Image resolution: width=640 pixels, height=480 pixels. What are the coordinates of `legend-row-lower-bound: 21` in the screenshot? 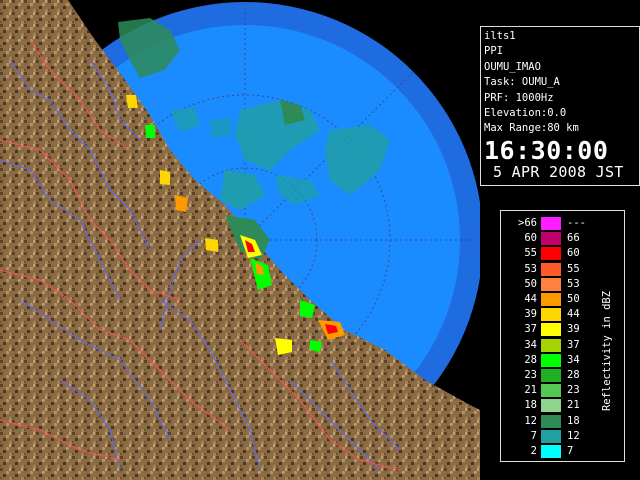 It's located at (530, 390).